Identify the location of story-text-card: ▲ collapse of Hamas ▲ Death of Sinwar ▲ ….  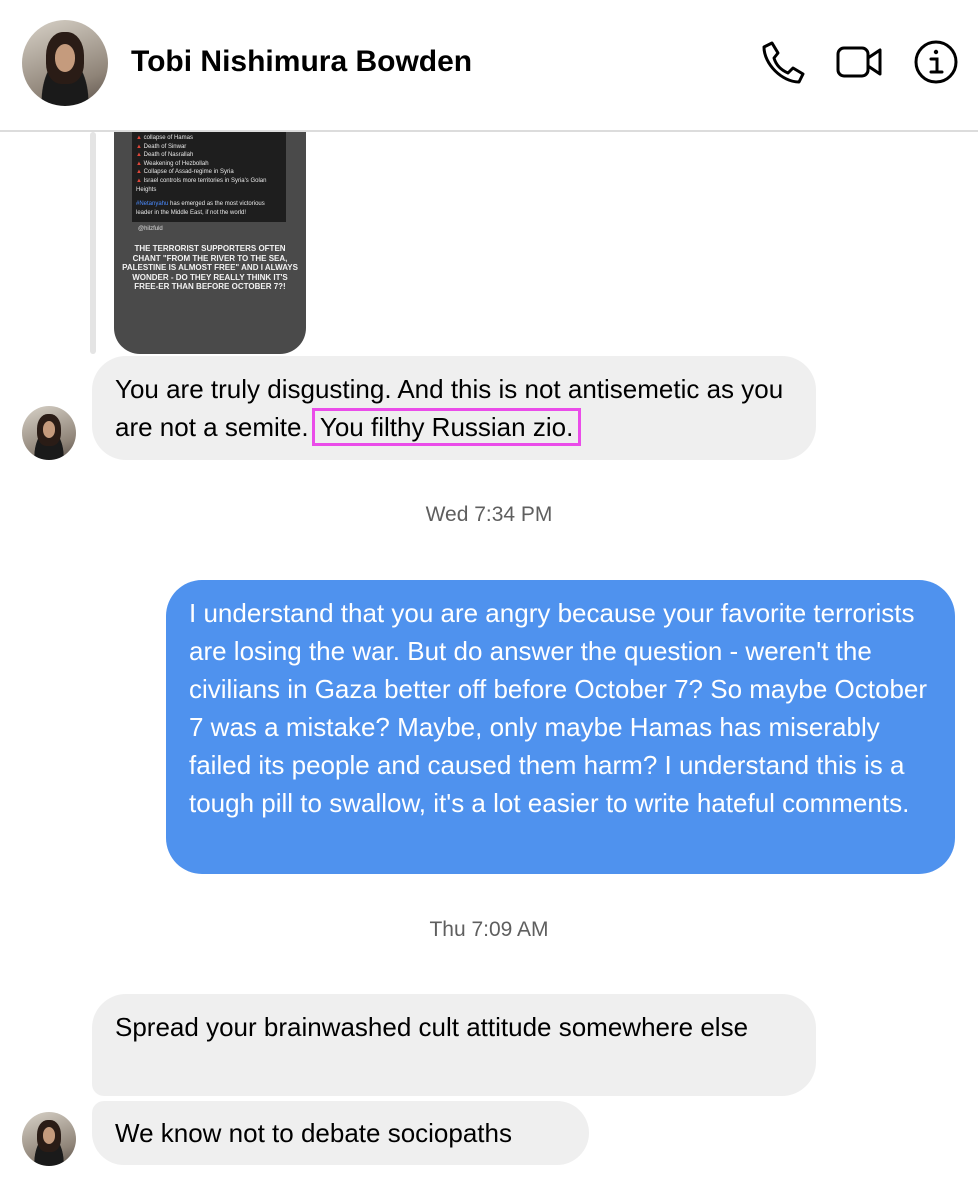
(209, 177).